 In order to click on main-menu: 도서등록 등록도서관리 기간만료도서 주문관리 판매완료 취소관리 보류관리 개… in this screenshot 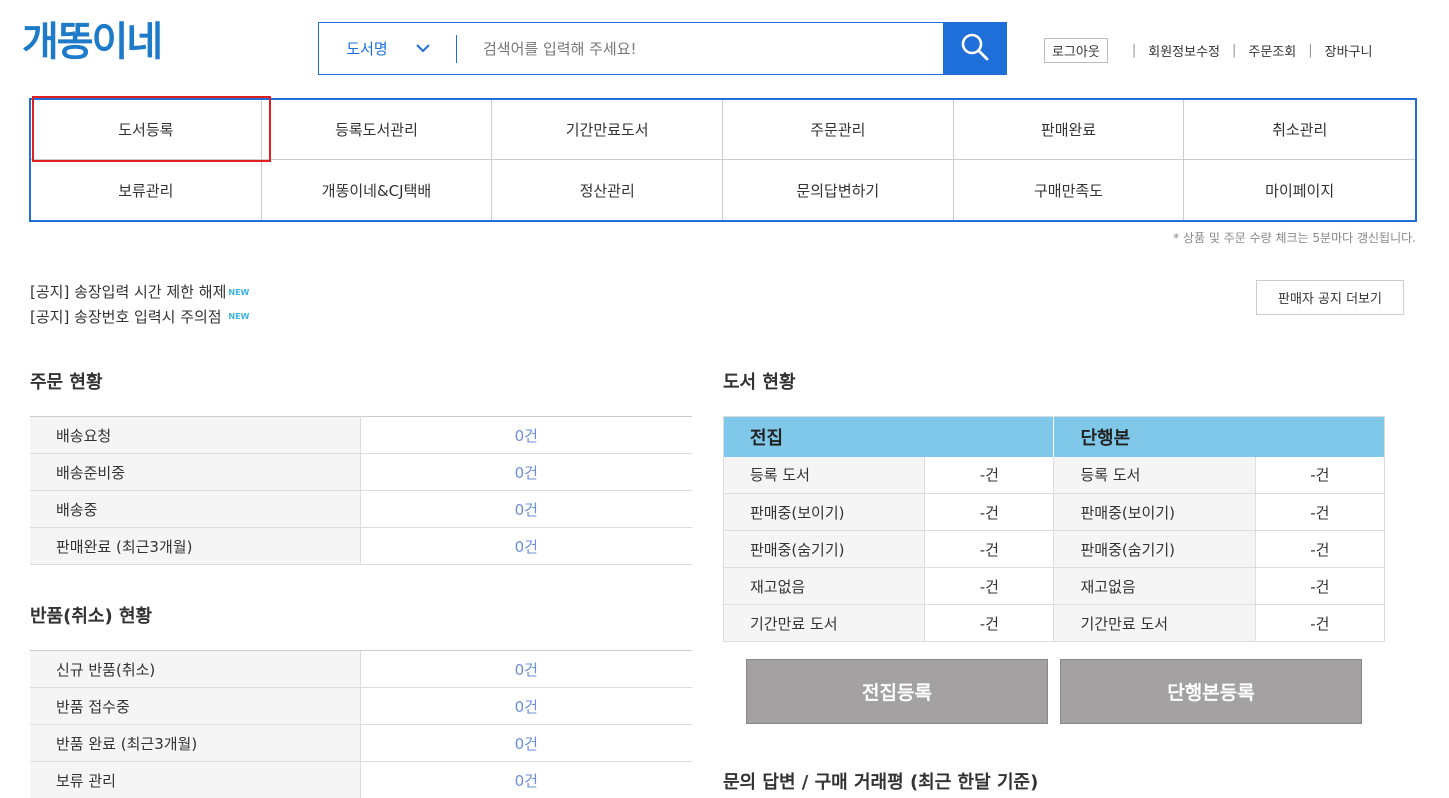, I will do `click(723, 160)`.